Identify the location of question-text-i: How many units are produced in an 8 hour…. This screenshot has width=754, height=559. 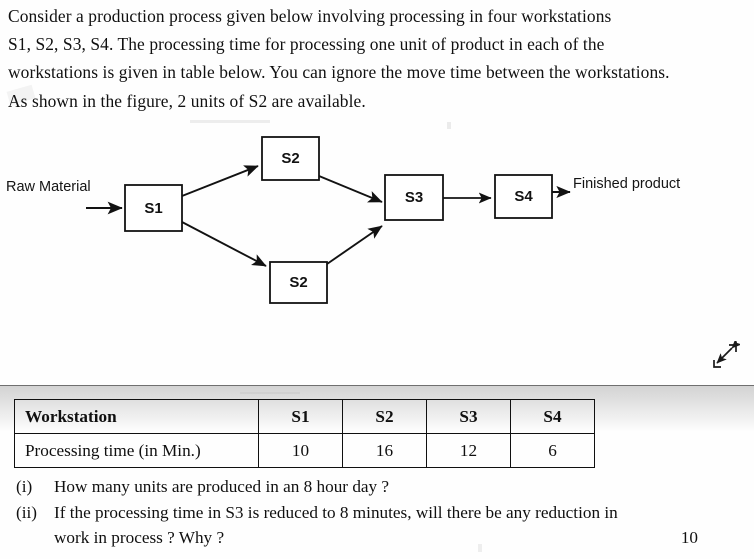
(222, 486).